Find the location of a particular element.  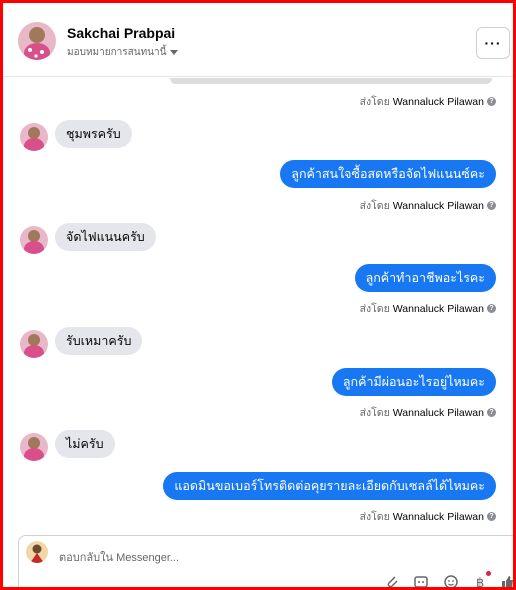

outgoing-message: ลูกค้าสนใจซื้อสดหรือจัดไฟแนนซ์คะ is located at coordinates (388, 174).